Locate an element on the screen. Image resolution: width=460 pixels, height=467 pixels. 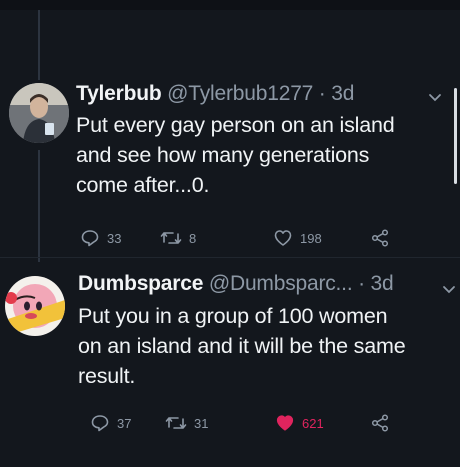
reply-button: 37 is located at coordinates (110, 423).